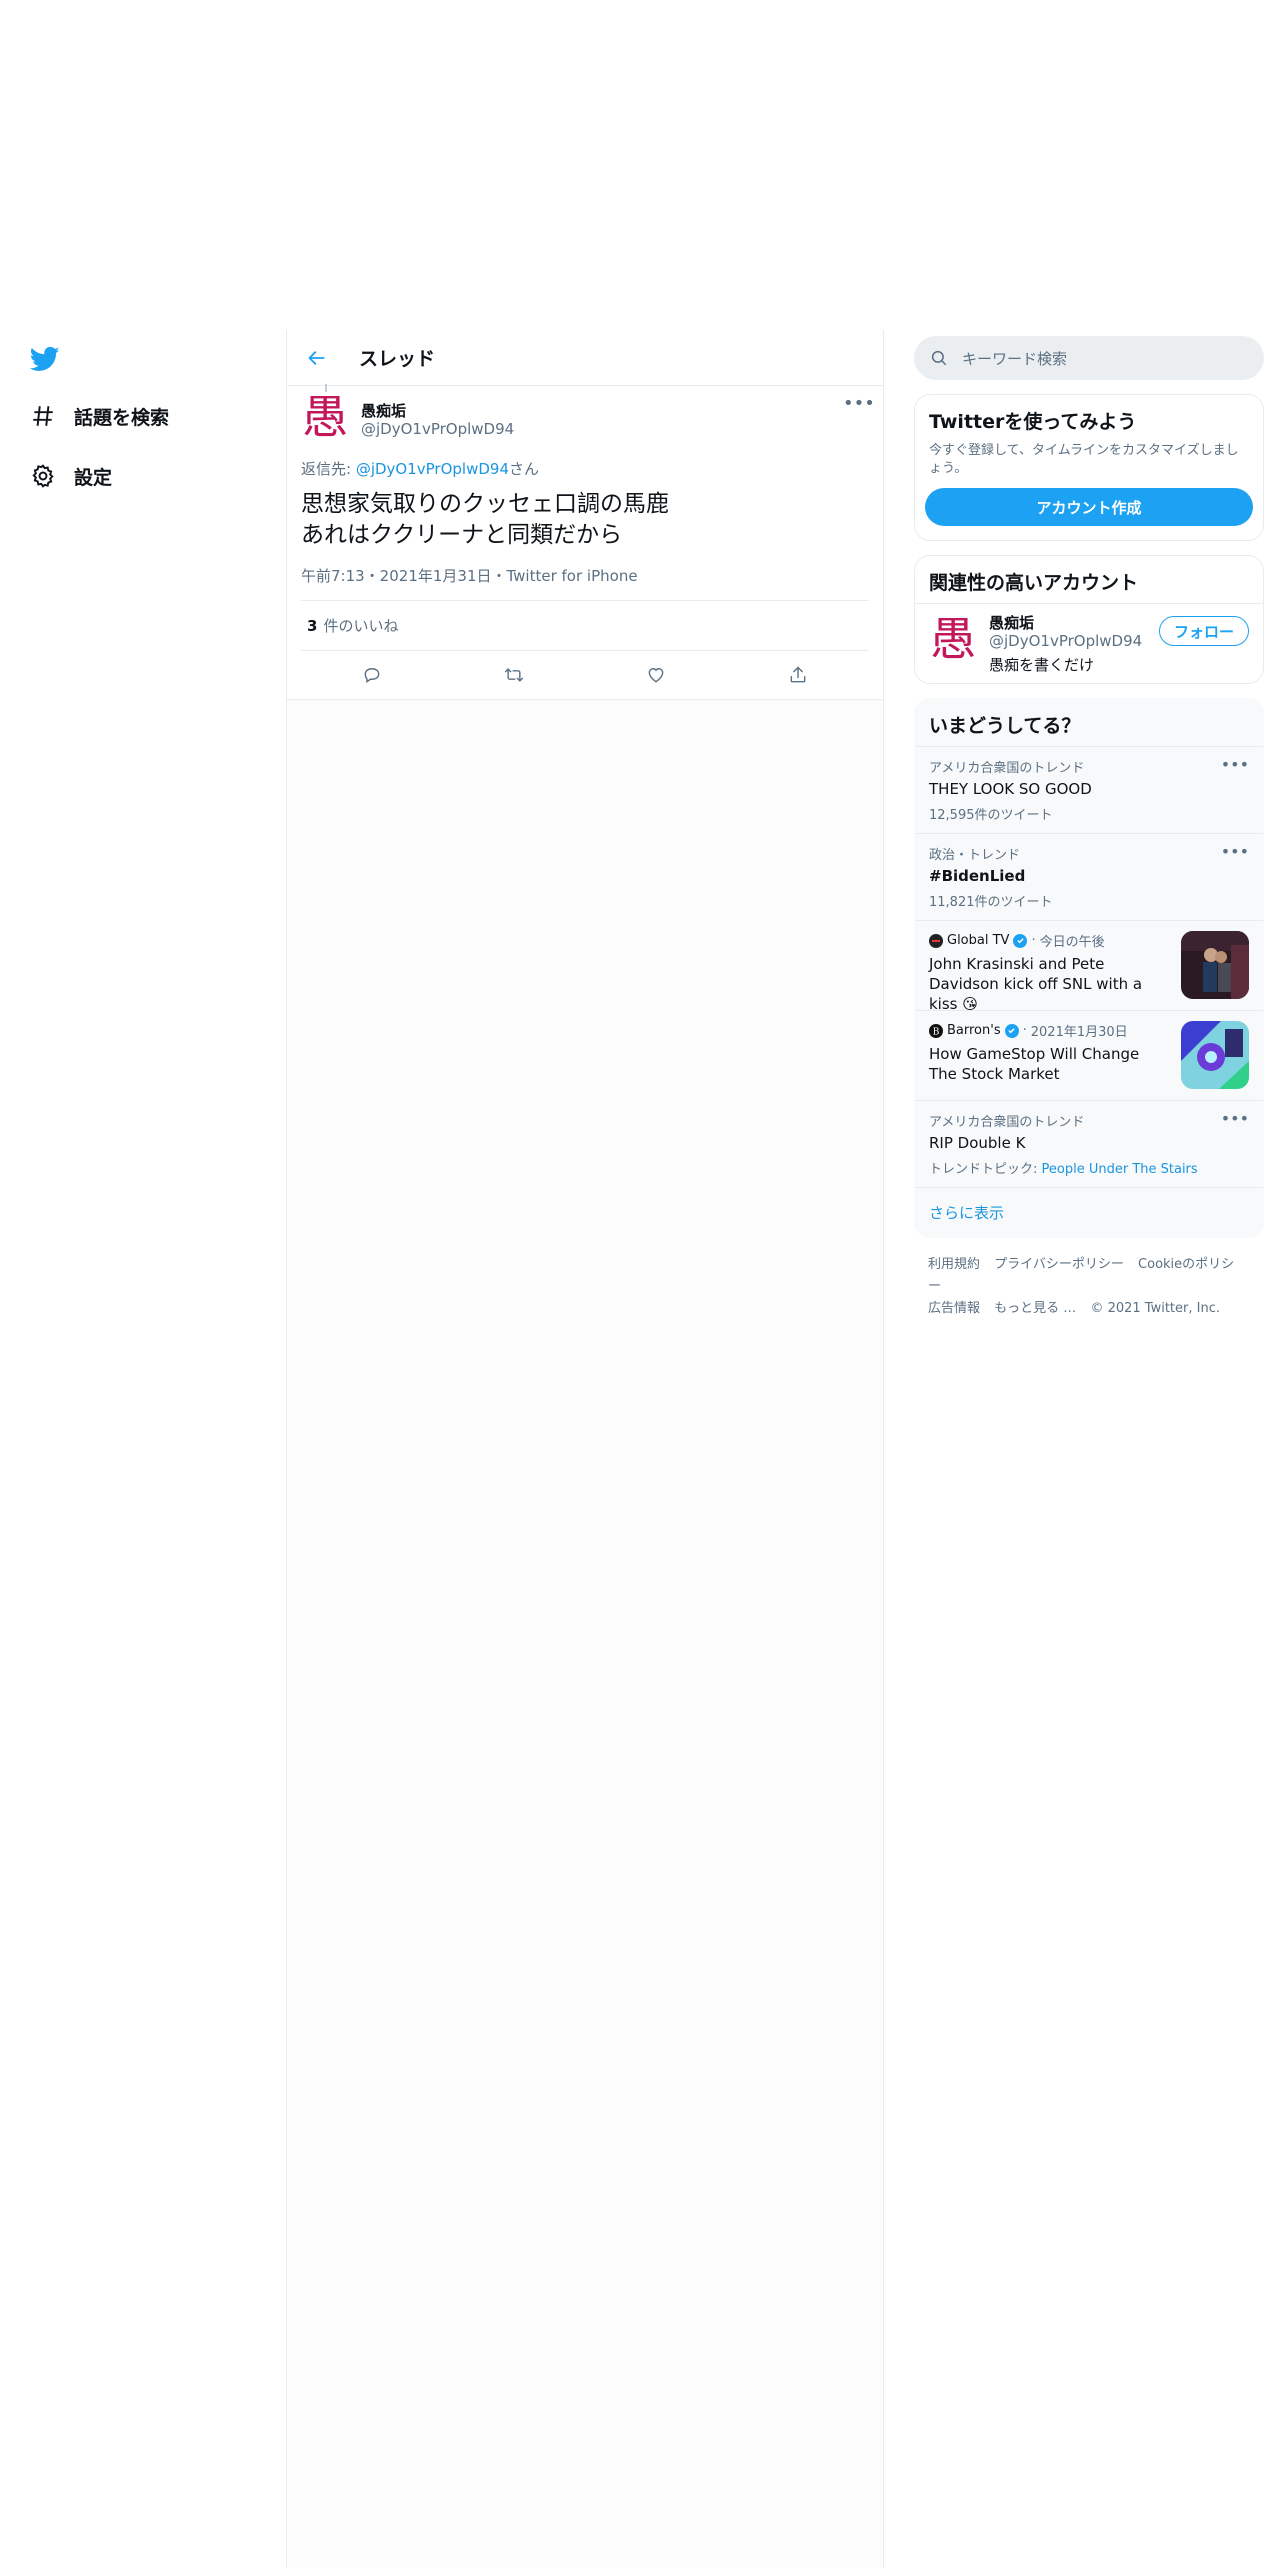  I want to click on follow-button: フォロー, so click(1203, 631).